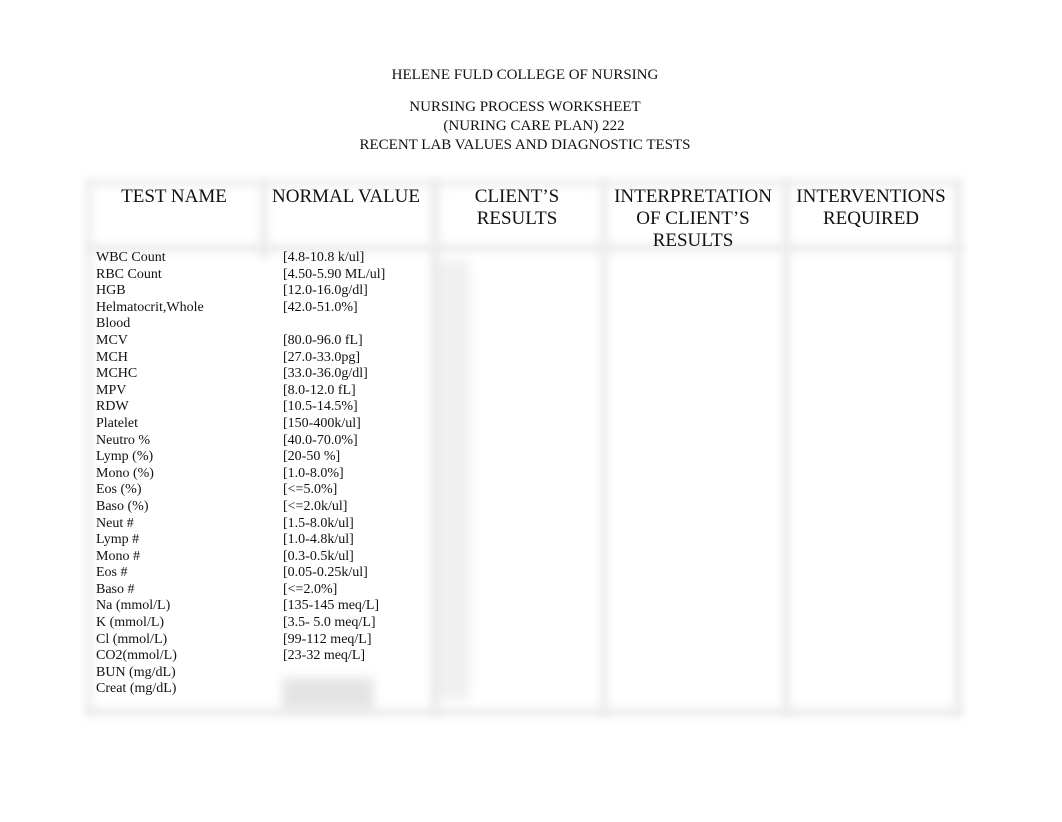 Image resolution: width=1062 pixels, height=822 pixels. What do you see at coordinates (276, 557) in the screenshot?
I see `table-row: Mono # [0.3-0.5k/ul]` at bounding box center [276, 557].